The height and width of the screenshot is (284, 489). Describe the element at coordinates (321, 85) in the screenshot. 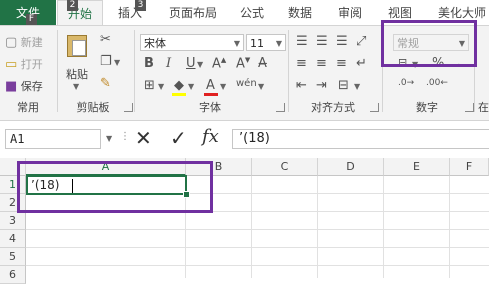

I see `increase-indent-icon: ⇥` at that location.